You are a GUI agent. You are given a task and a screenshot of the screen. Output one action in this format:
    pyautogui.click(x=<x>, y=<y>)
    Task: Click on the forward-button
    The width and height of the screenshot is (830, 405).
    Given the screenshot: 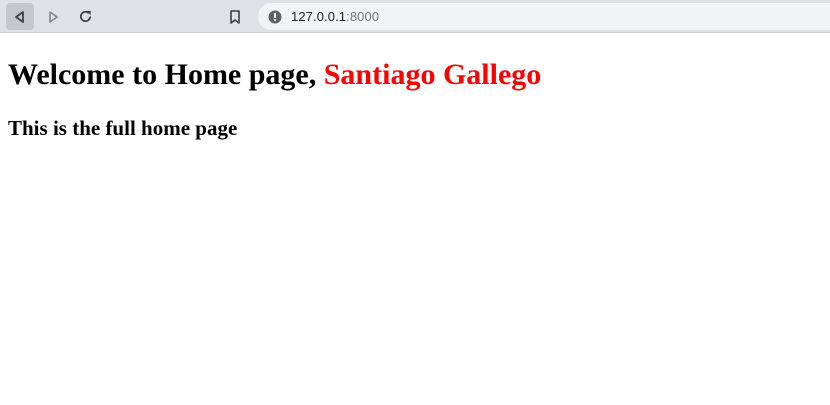 What is the action you would take?
    pyautogui.click(x=53, y=16)
    